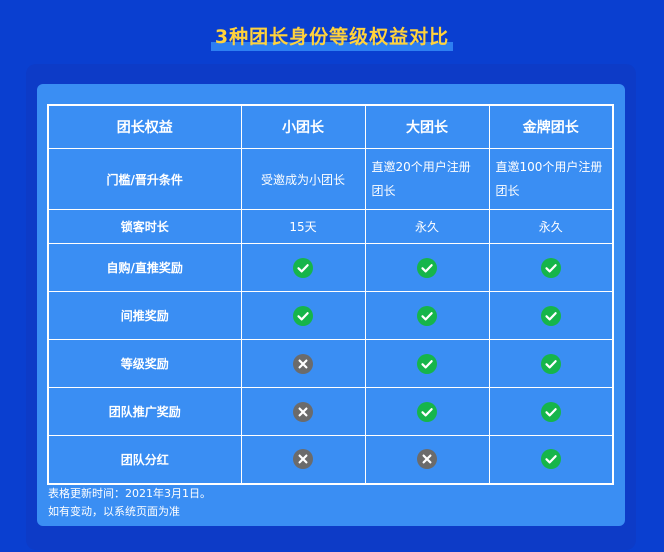 The height and width of the screenshot is (552, 664). I want to click on table-cell: 15天, so click(303, 226).